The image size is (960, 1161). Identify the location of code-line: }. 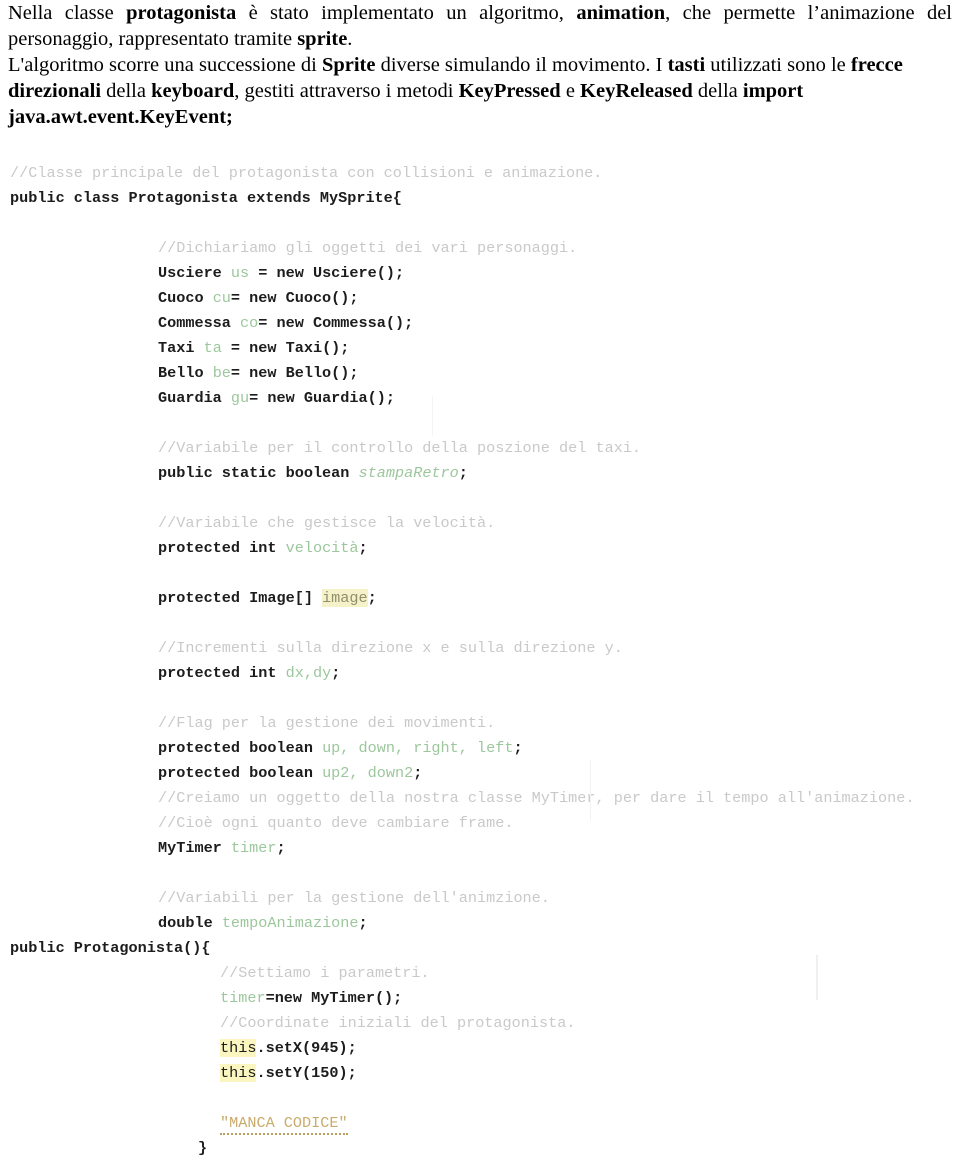
(480, 1148).